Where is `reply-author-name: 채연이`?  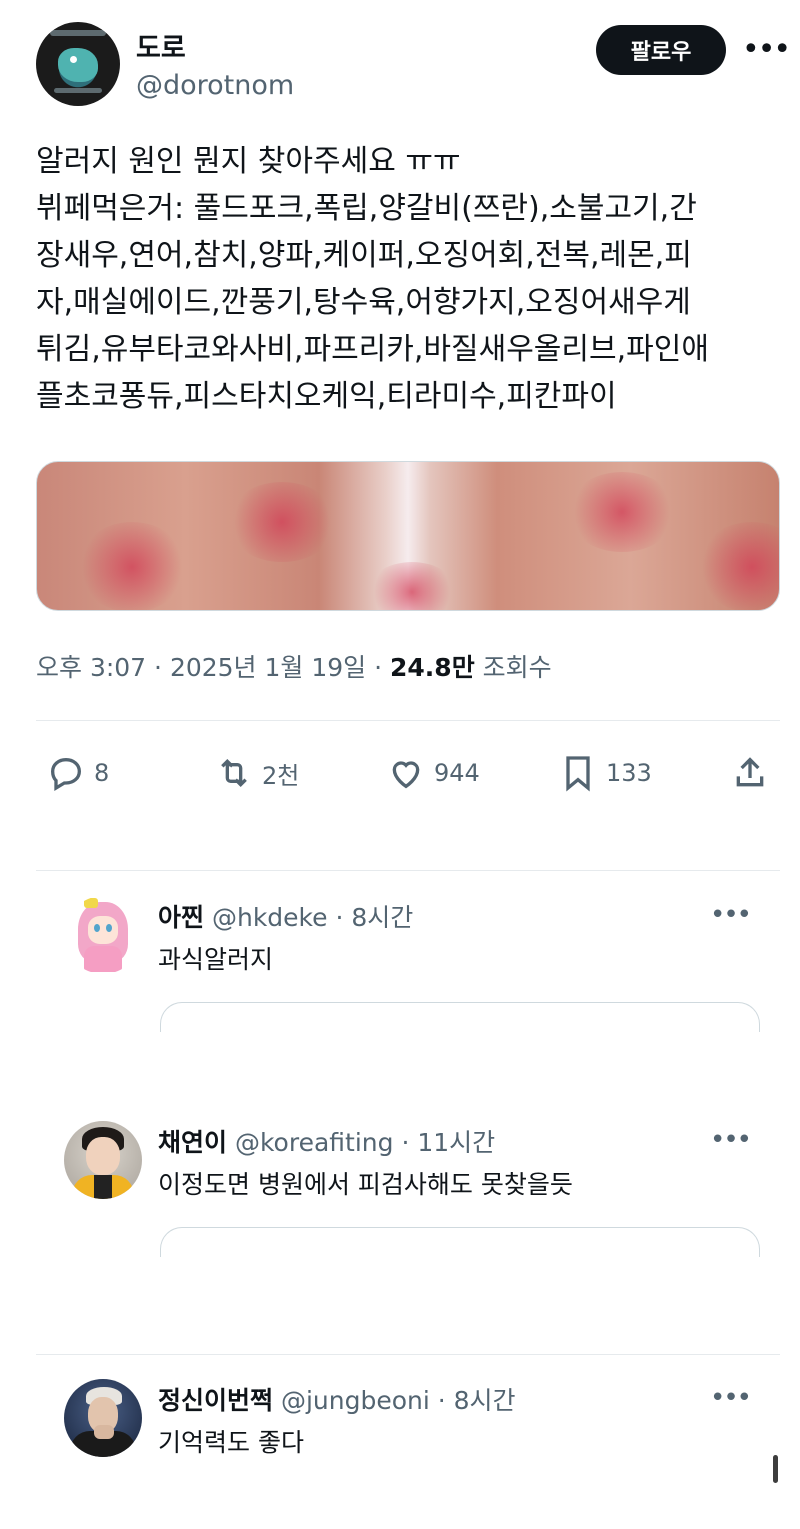
reply-author-name: 채연이 is located at coordinates (192, 1142).